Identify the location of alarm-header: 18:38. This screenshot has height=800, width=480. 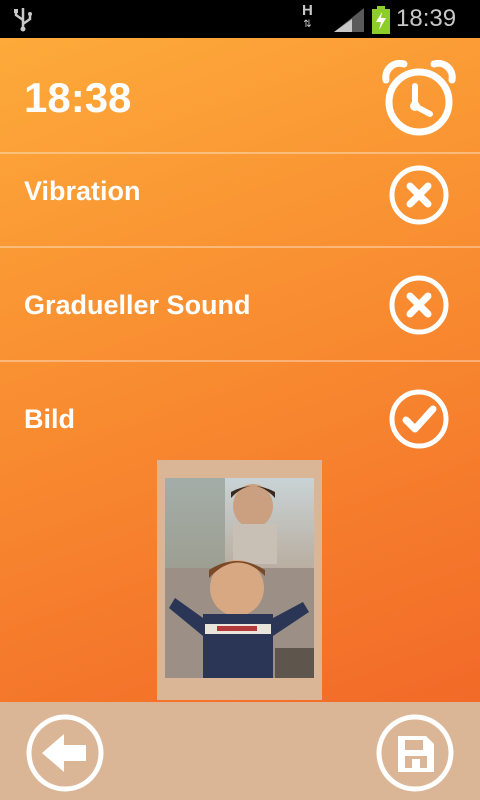
(240, 95).